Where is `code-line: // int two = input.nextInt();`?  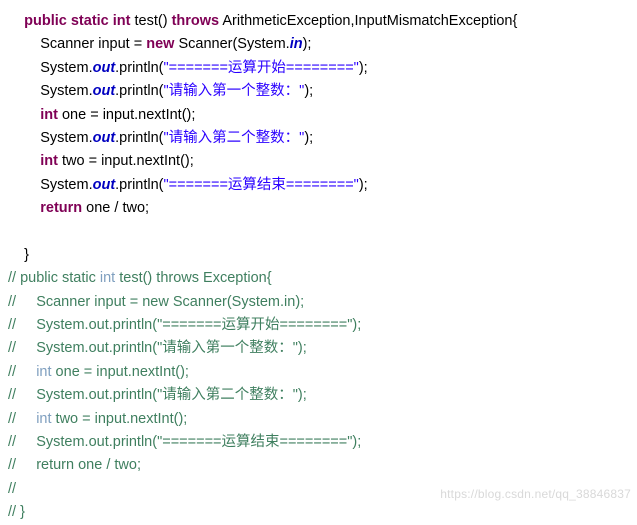 code-line: // int two = input.nextInt(); is located at coordinates (318, 419).